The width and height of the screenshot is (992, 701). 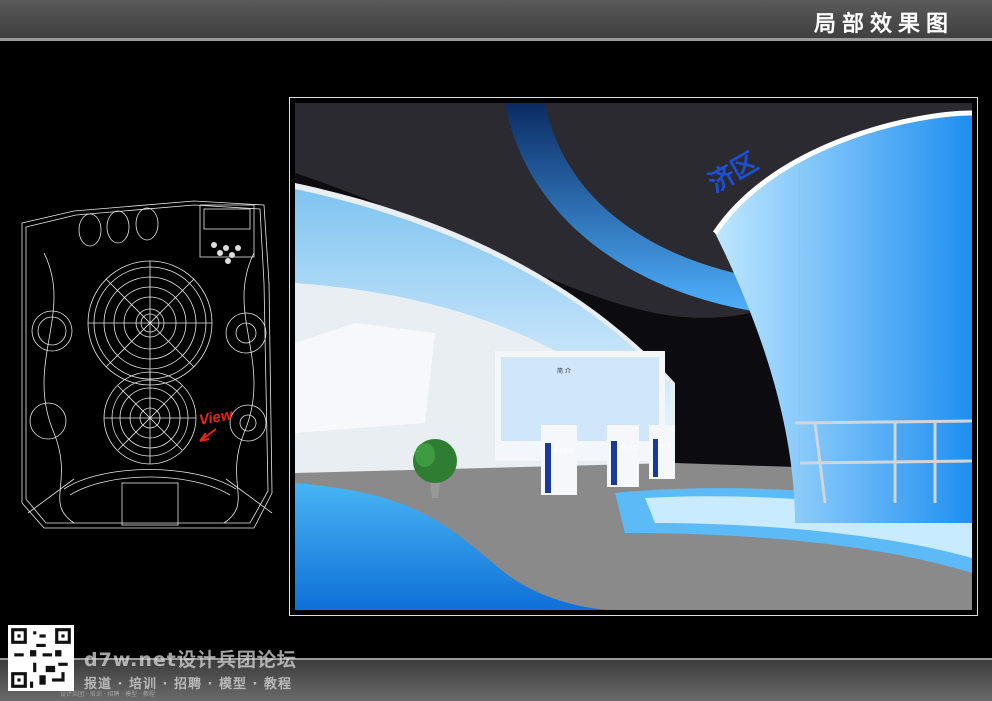 I want to click on floor-plan: View, so click(x=147, y=364).